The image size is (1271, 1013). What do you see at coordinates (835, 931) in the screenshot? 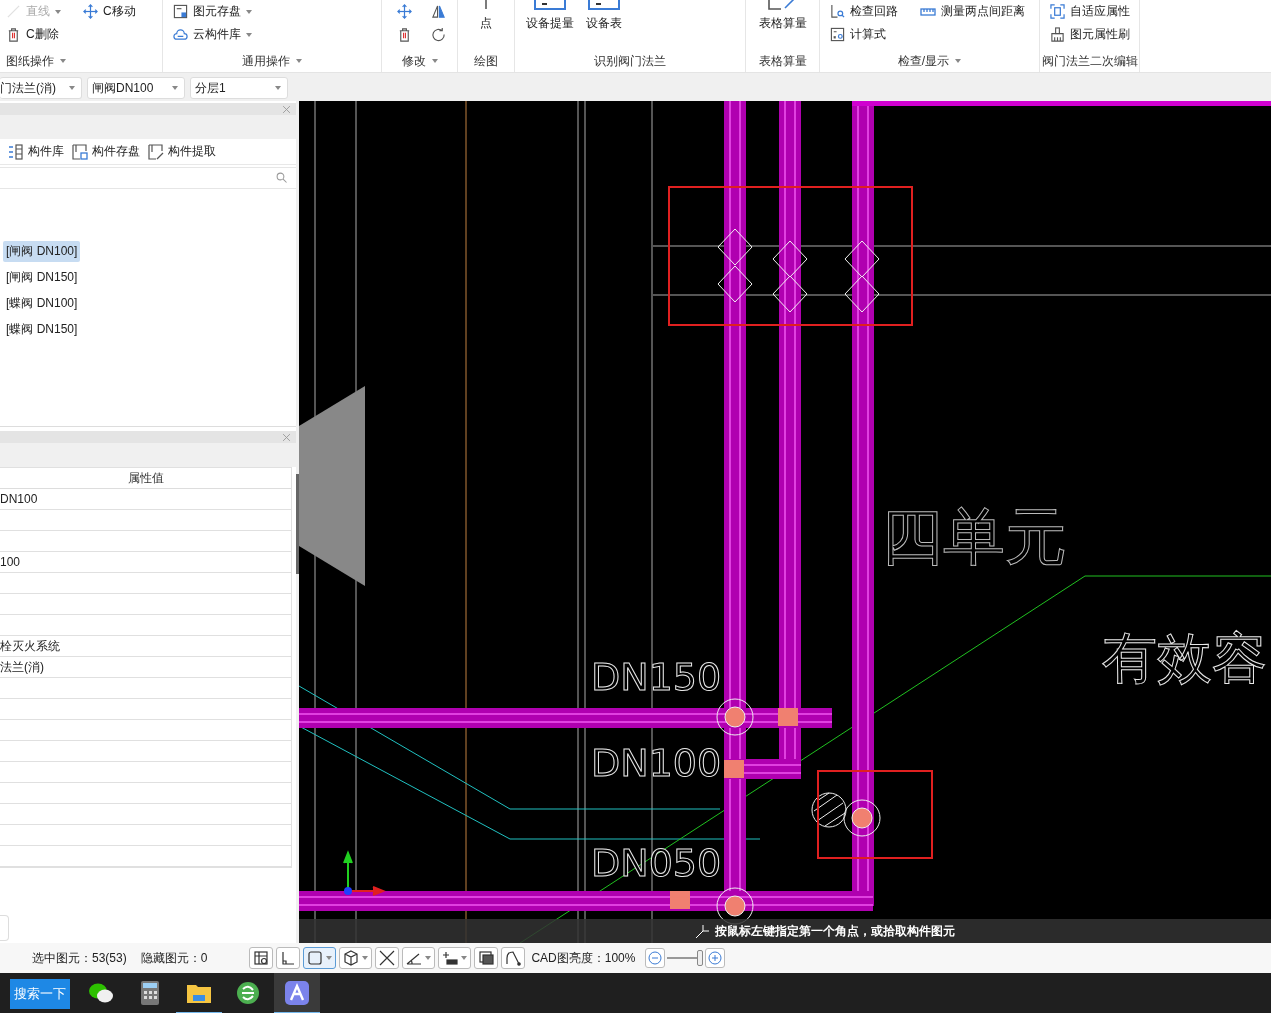
I see `prompt-text: 按鼠标左键指定第一个角点，或拾取构件图元` at bounding box center [835, 931].